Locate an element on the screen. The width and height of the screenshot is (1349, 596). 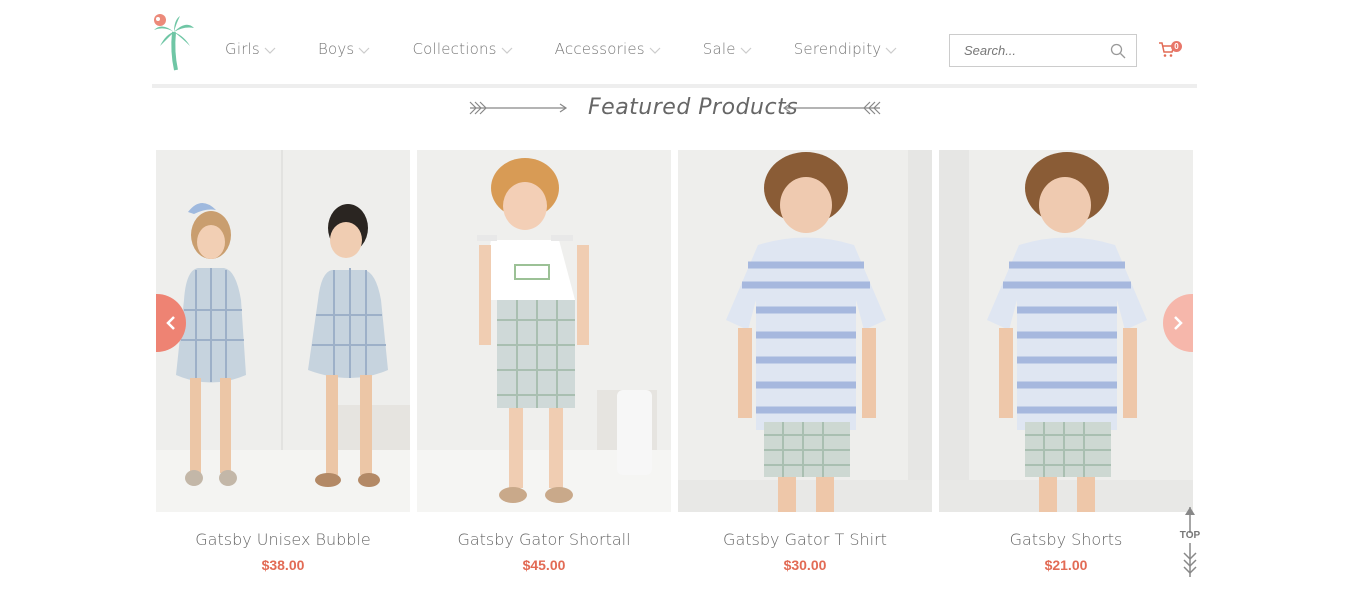
search-box is located at coordinates (1043, 50).